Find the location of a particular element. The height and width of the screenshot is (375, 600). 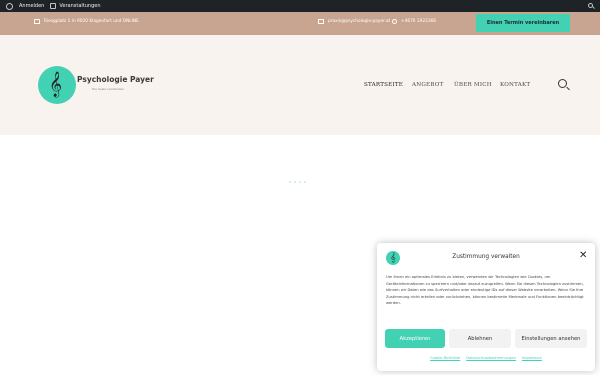

accept-button: Akzeptieren is located at coordinates (415, 338).